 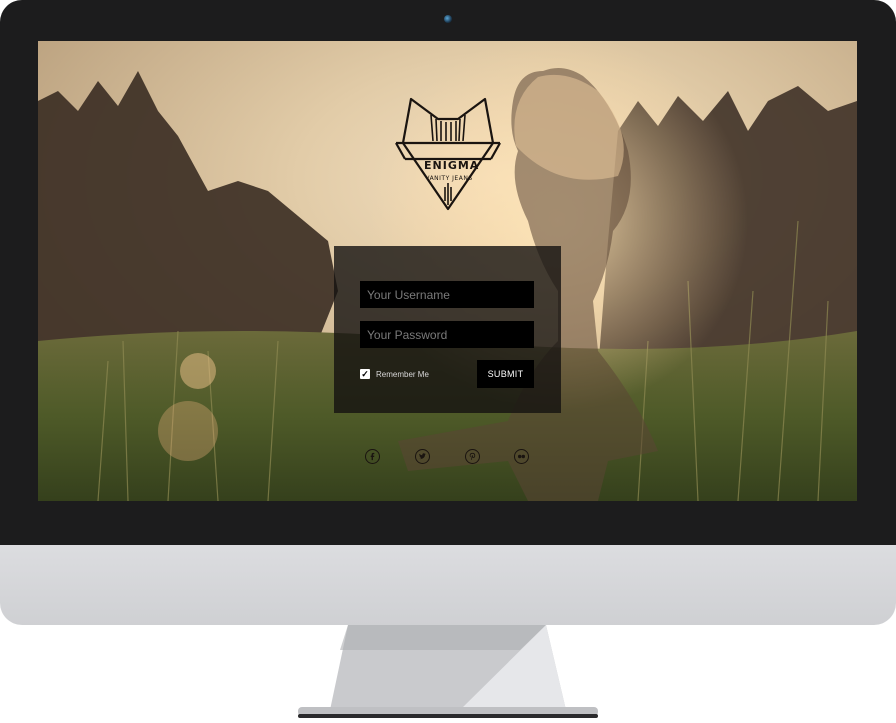 I want to click on pinterest-icon, so click(x=472, y=456).